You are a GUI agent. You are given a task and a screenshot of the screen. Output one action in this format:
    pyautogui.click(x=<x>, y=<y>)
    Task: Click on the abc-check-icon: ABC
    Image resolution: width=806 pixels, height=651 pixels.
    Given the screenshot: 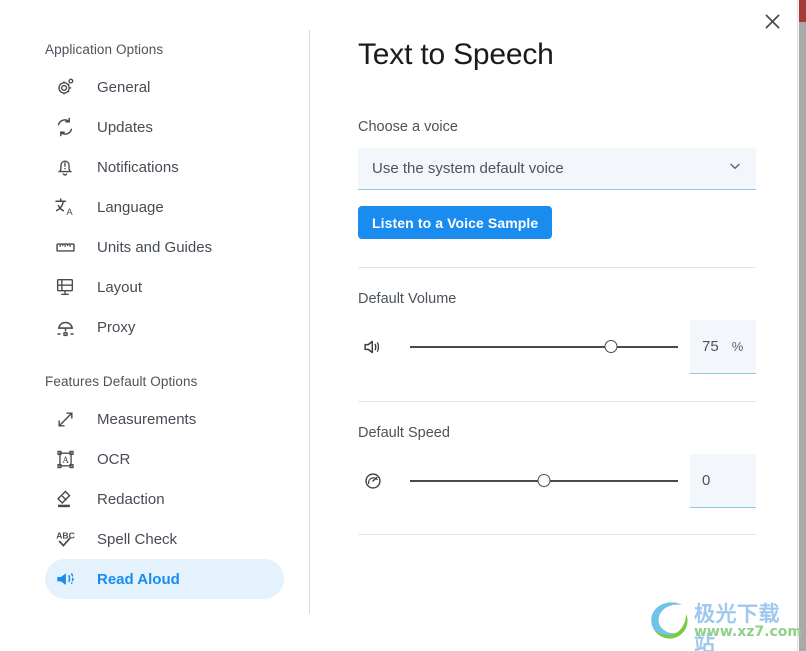 What is the action you would take?
    pyautogui.click(x=65, y=539)
    